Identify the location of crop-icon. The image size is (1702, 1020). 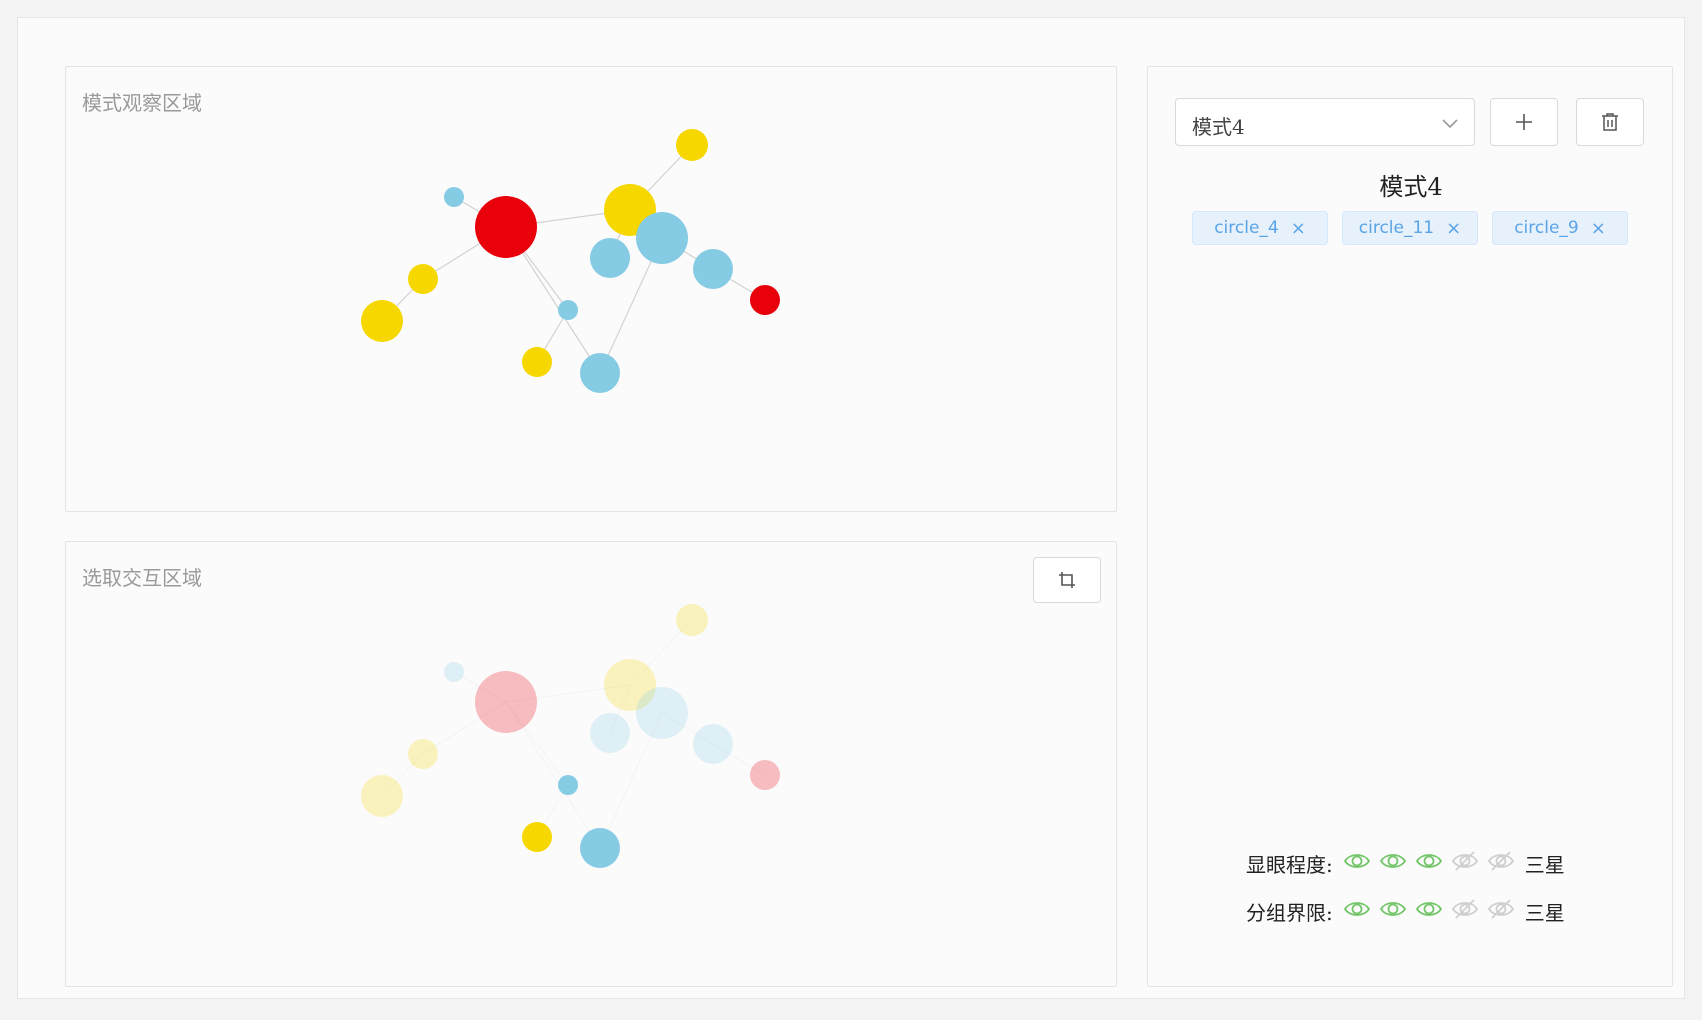
(1067, 580).